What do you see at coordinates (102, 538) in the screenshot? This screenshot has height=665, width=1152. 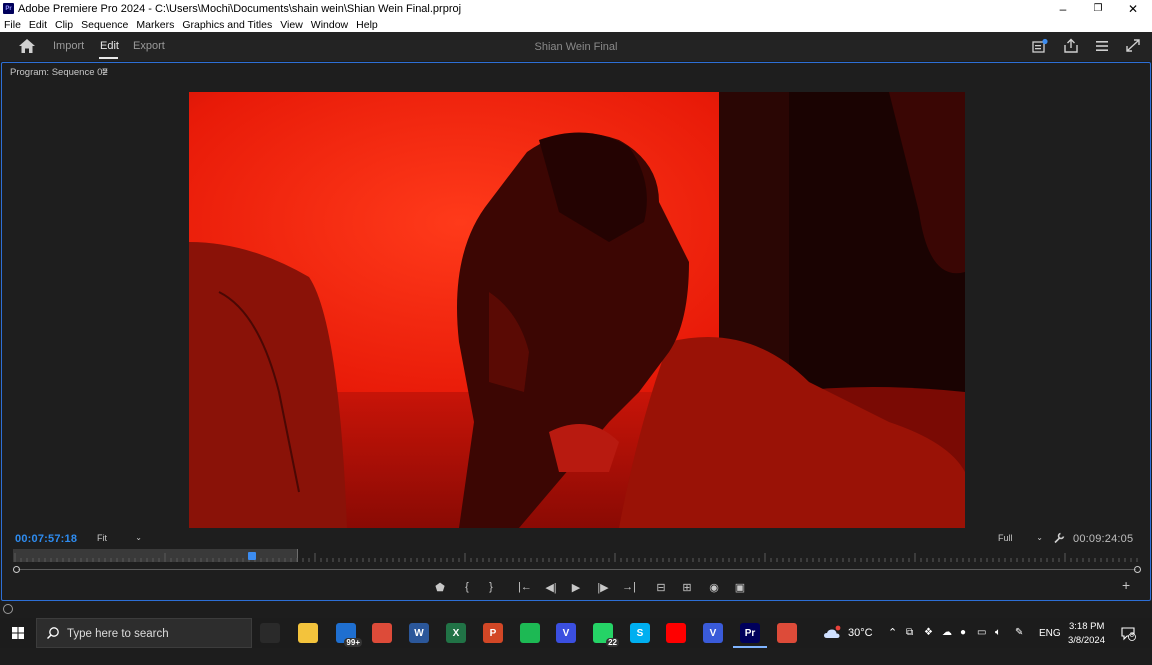 I see `zoom-level-value: Fit` at bounding box center [102, 538].